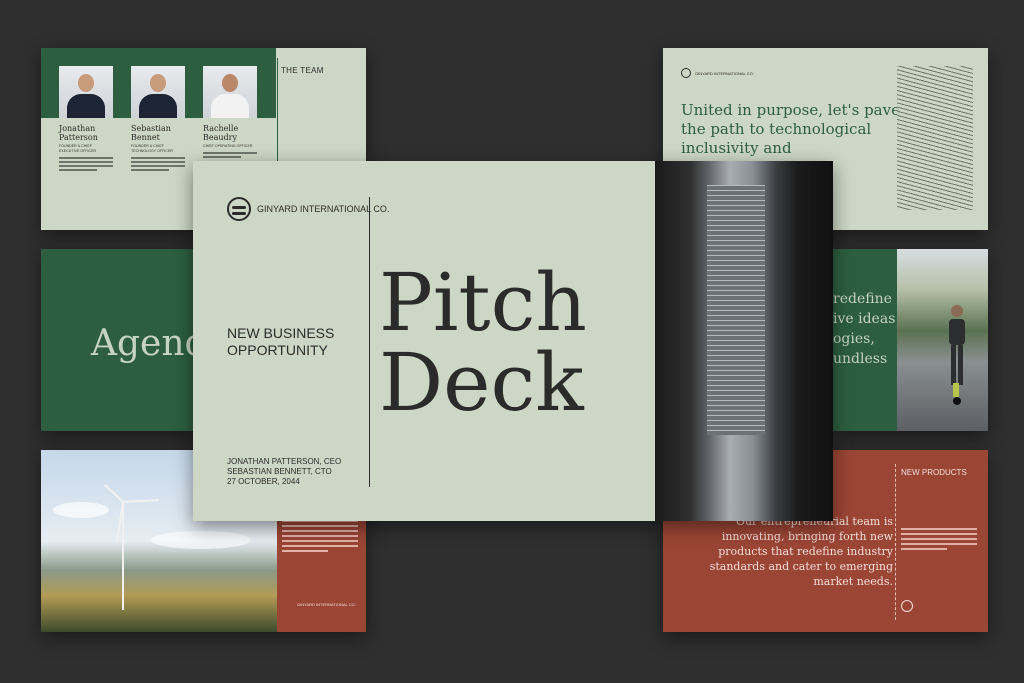 Image resolution: width=1024 pixels, height=683 pixels. Describe the element at coordinates (724, 73) in the screenshot. I see `purpose-company: GINYARD INTERNATIONAL CO.` at that location.